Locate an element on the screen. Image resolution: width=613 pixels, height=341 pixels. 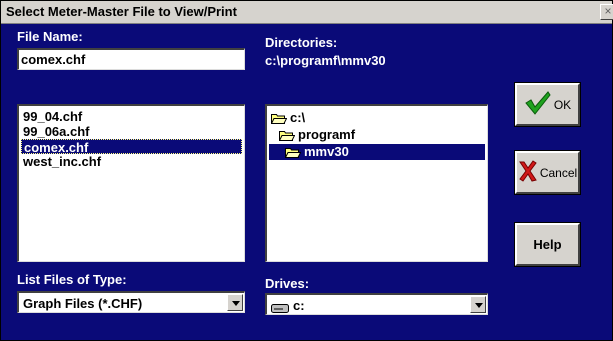
drive-value: c: is located at coordinates (299, 305).